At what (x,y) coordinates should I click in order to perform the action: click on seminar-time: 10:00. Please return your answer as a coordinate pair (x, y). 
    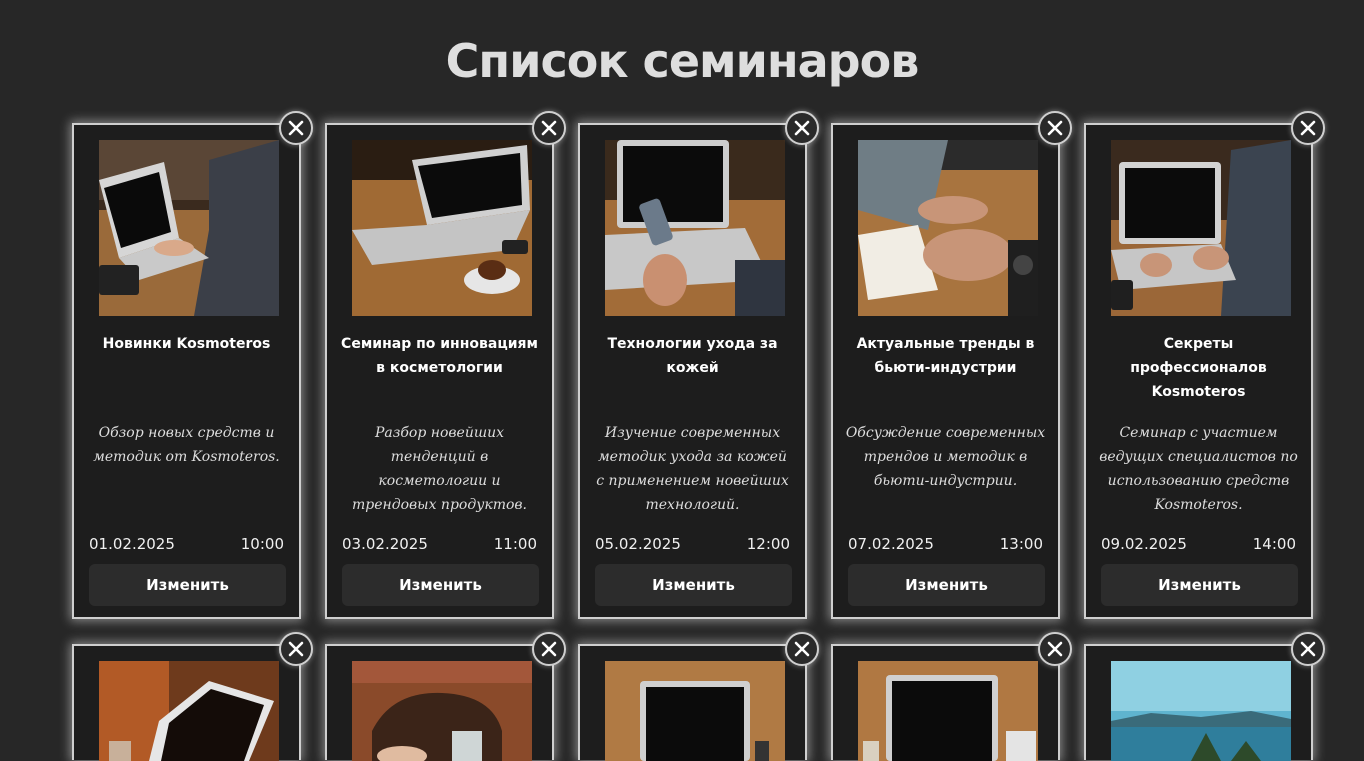
    Looking at the image, I should click on (262, 544).